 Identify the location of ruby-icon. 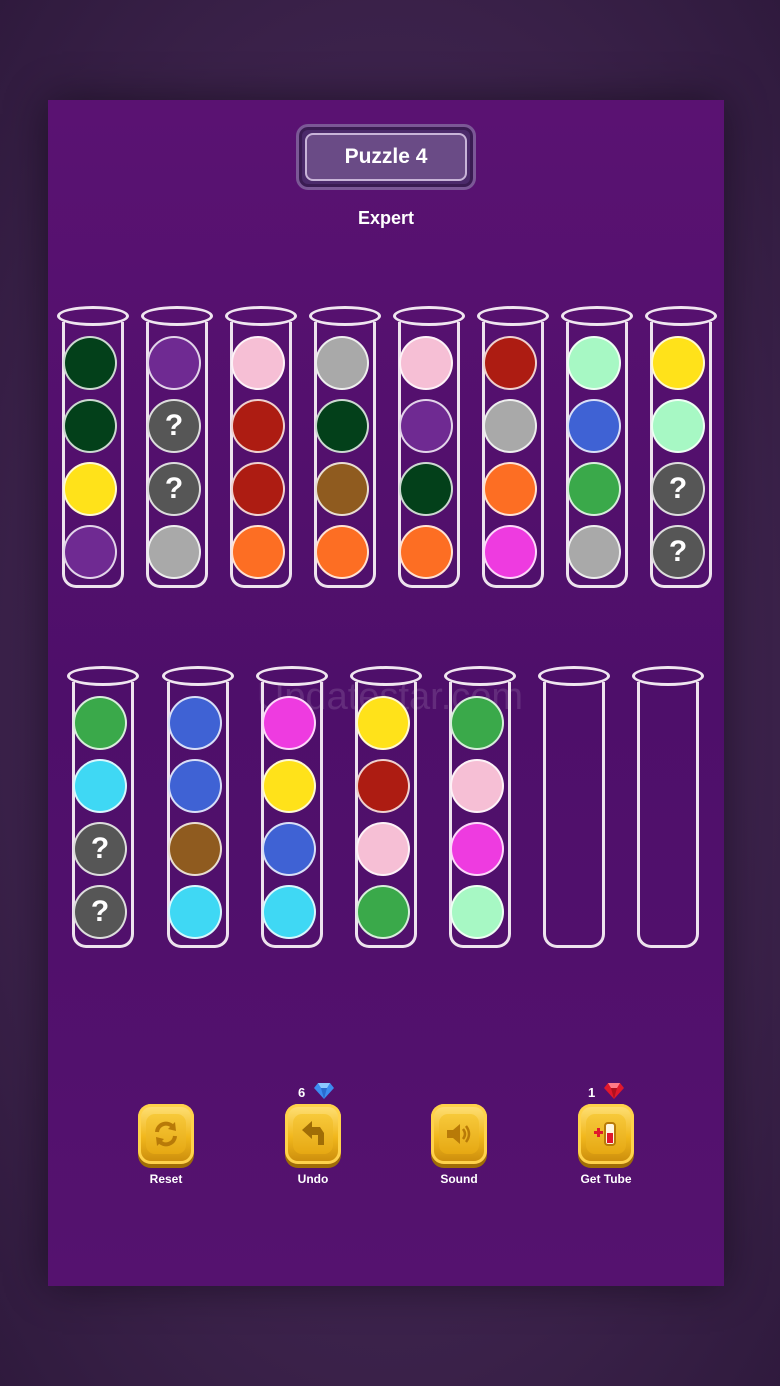
(614, 1091).